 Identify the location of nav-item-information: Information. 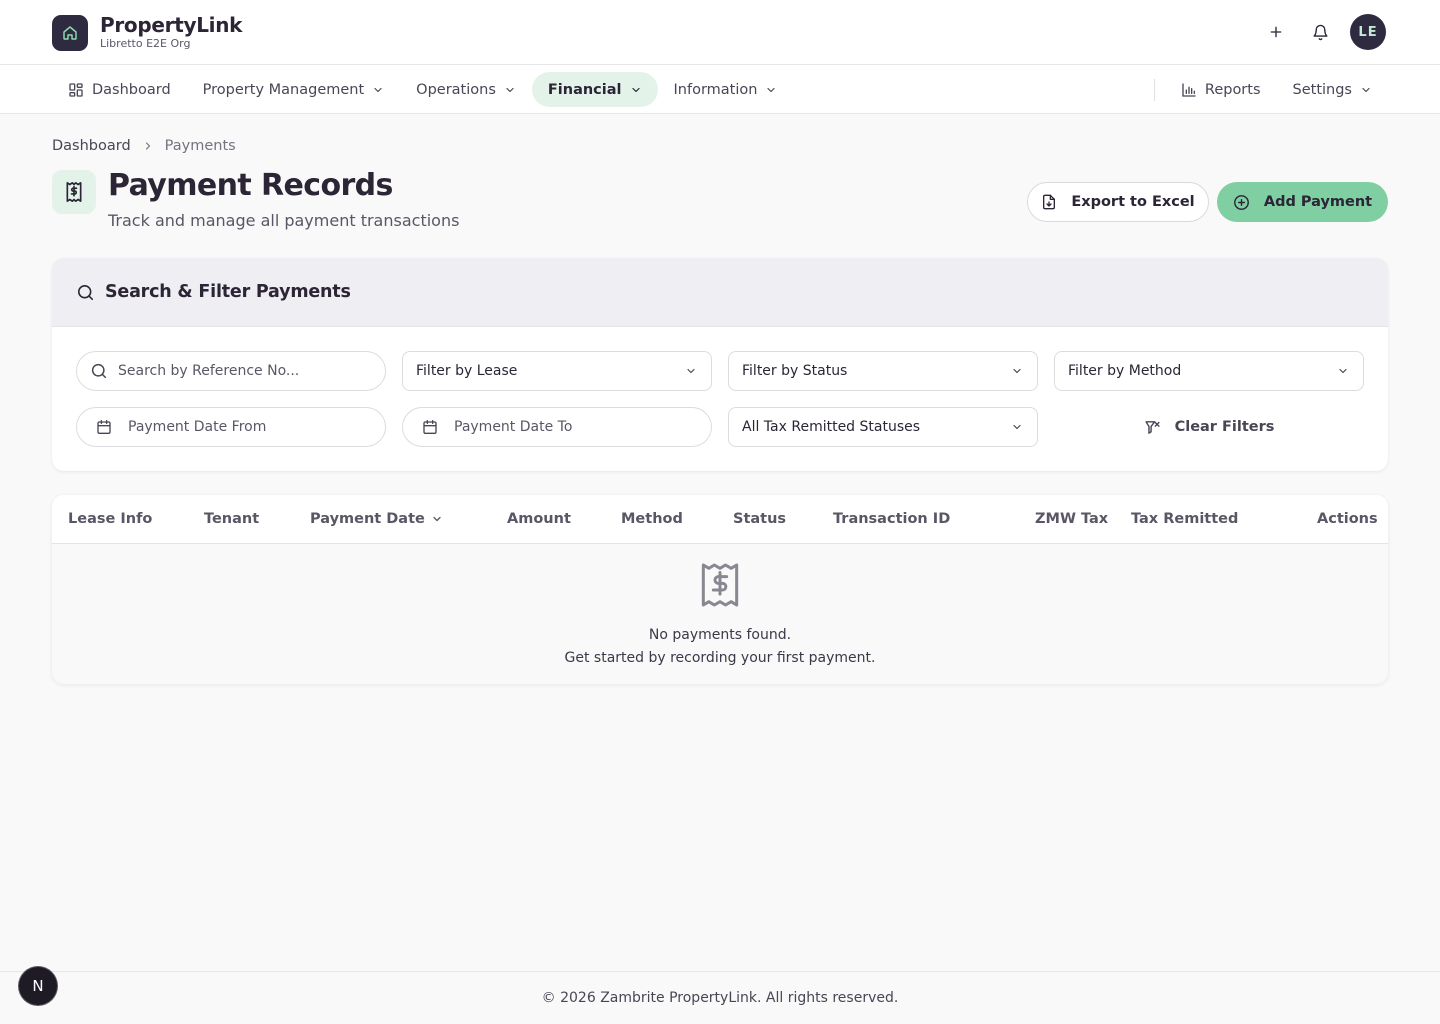
(726, 89).